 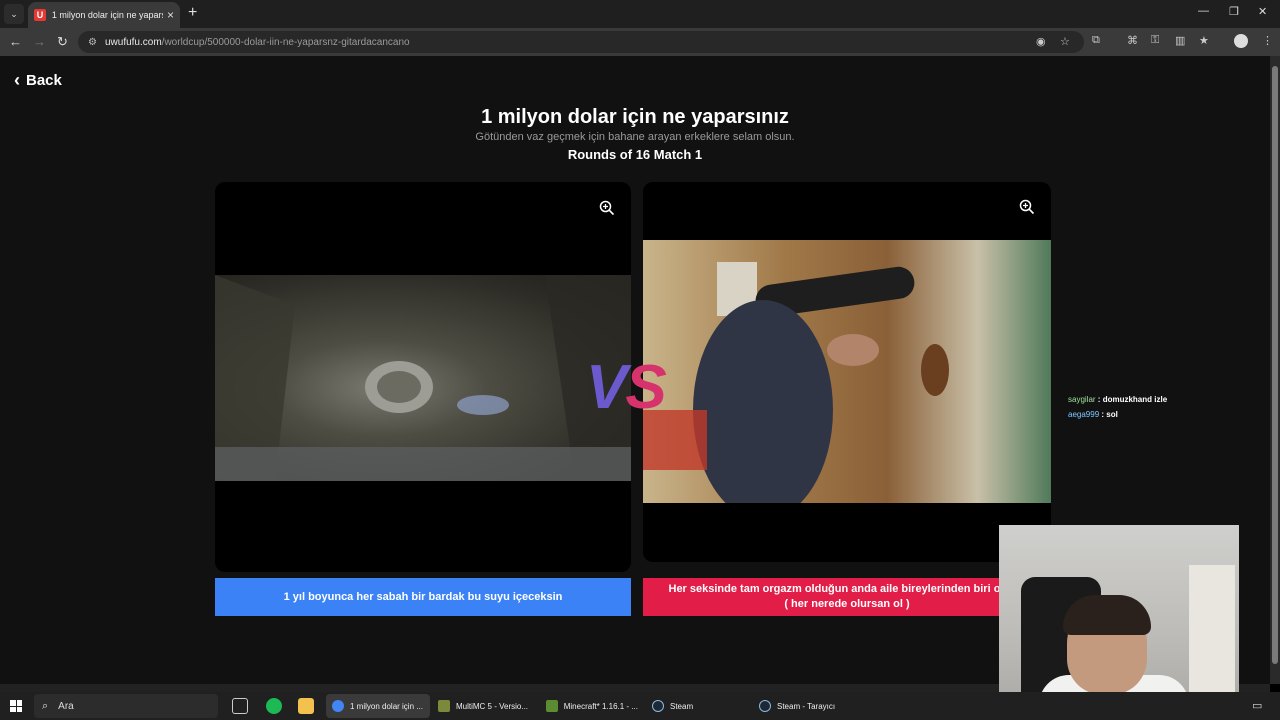 I want to click on site-info-icon: ⚙, so click(x=92, y=42).